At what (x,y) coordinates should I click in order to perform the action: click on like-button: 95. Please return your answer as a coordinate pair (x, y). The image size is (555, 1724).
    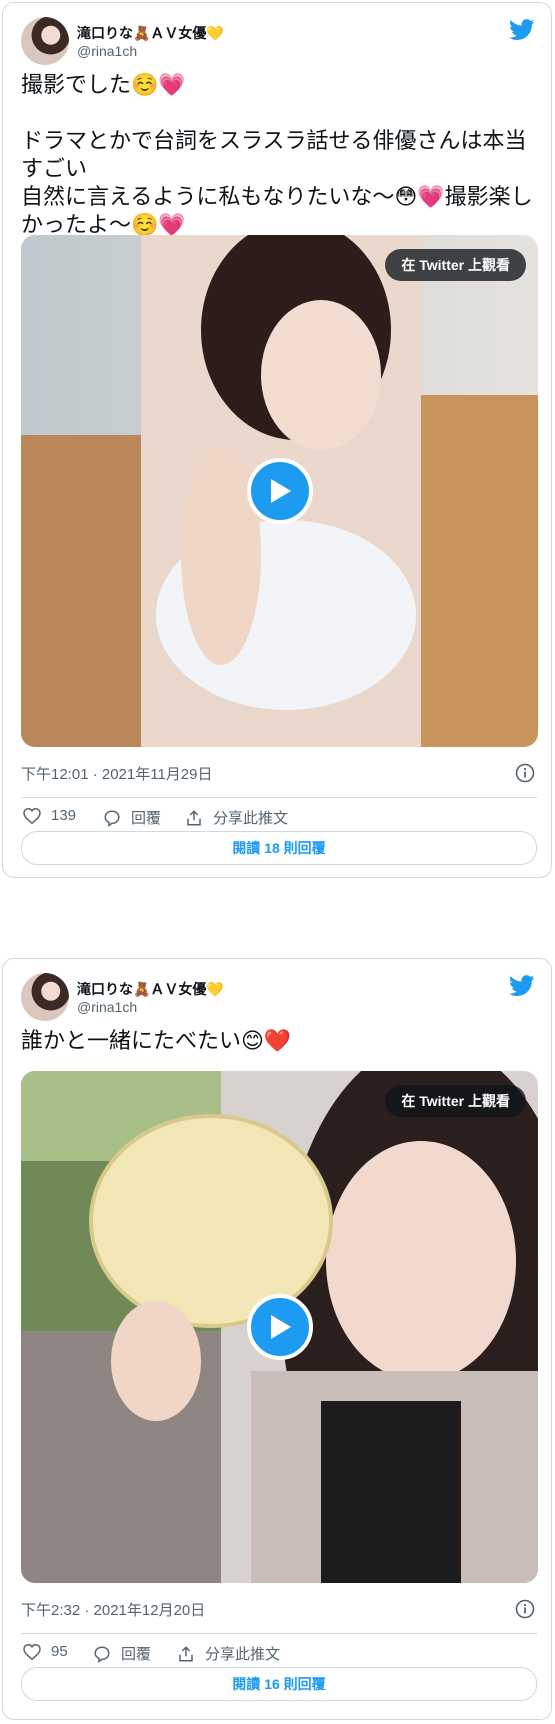
    Looking at the image, I should click on (45, 1651).